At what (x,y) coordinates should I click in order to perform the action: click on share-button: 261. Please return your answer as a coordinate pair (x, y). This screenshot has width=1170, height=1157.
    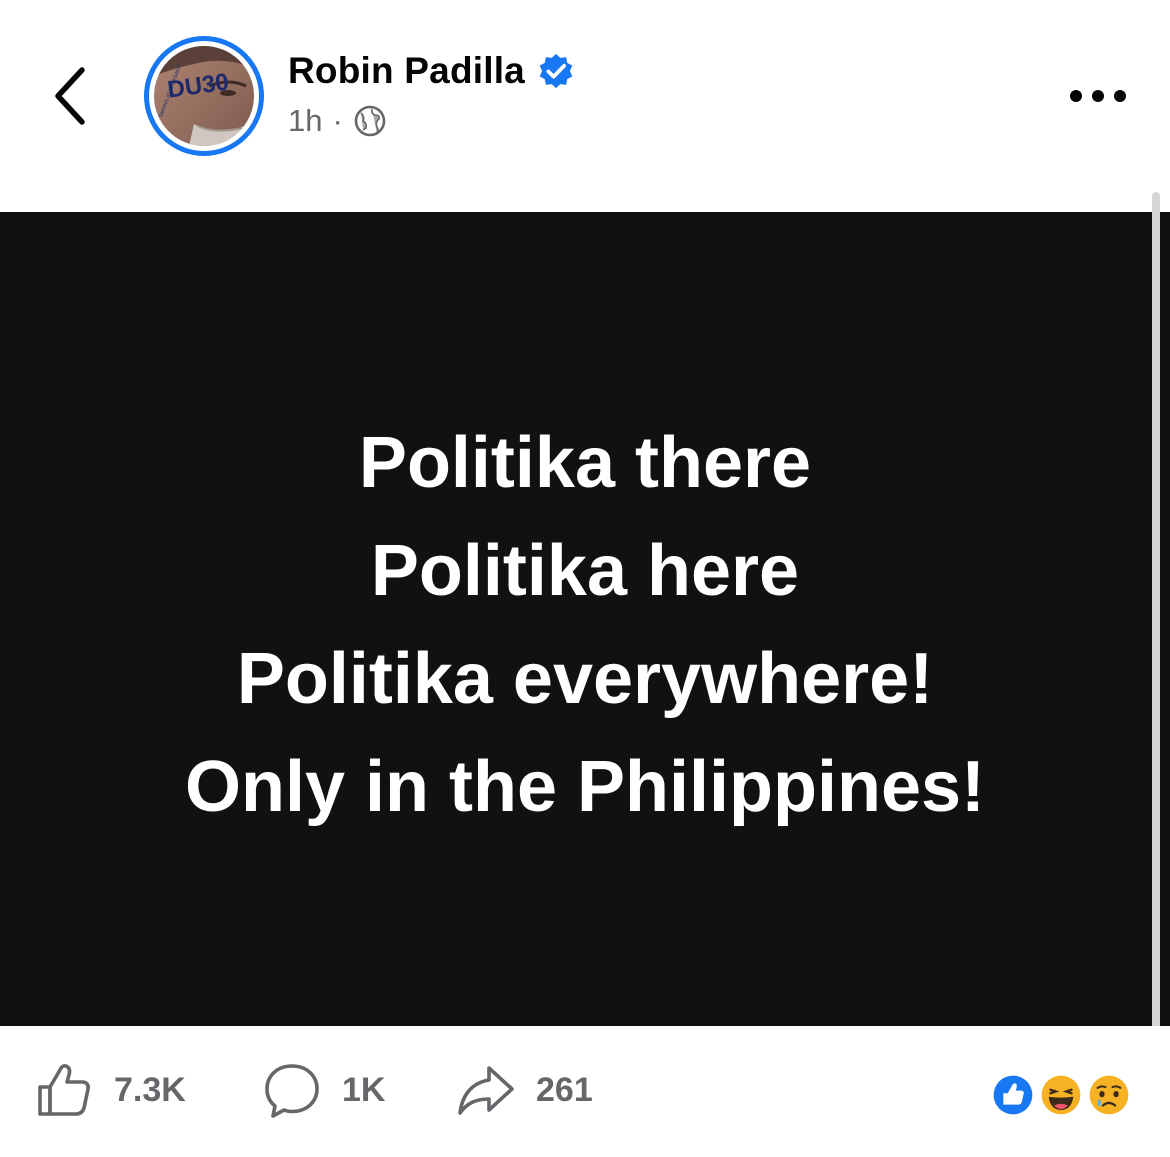
    Looking at the image, I should click on (524, 1090).